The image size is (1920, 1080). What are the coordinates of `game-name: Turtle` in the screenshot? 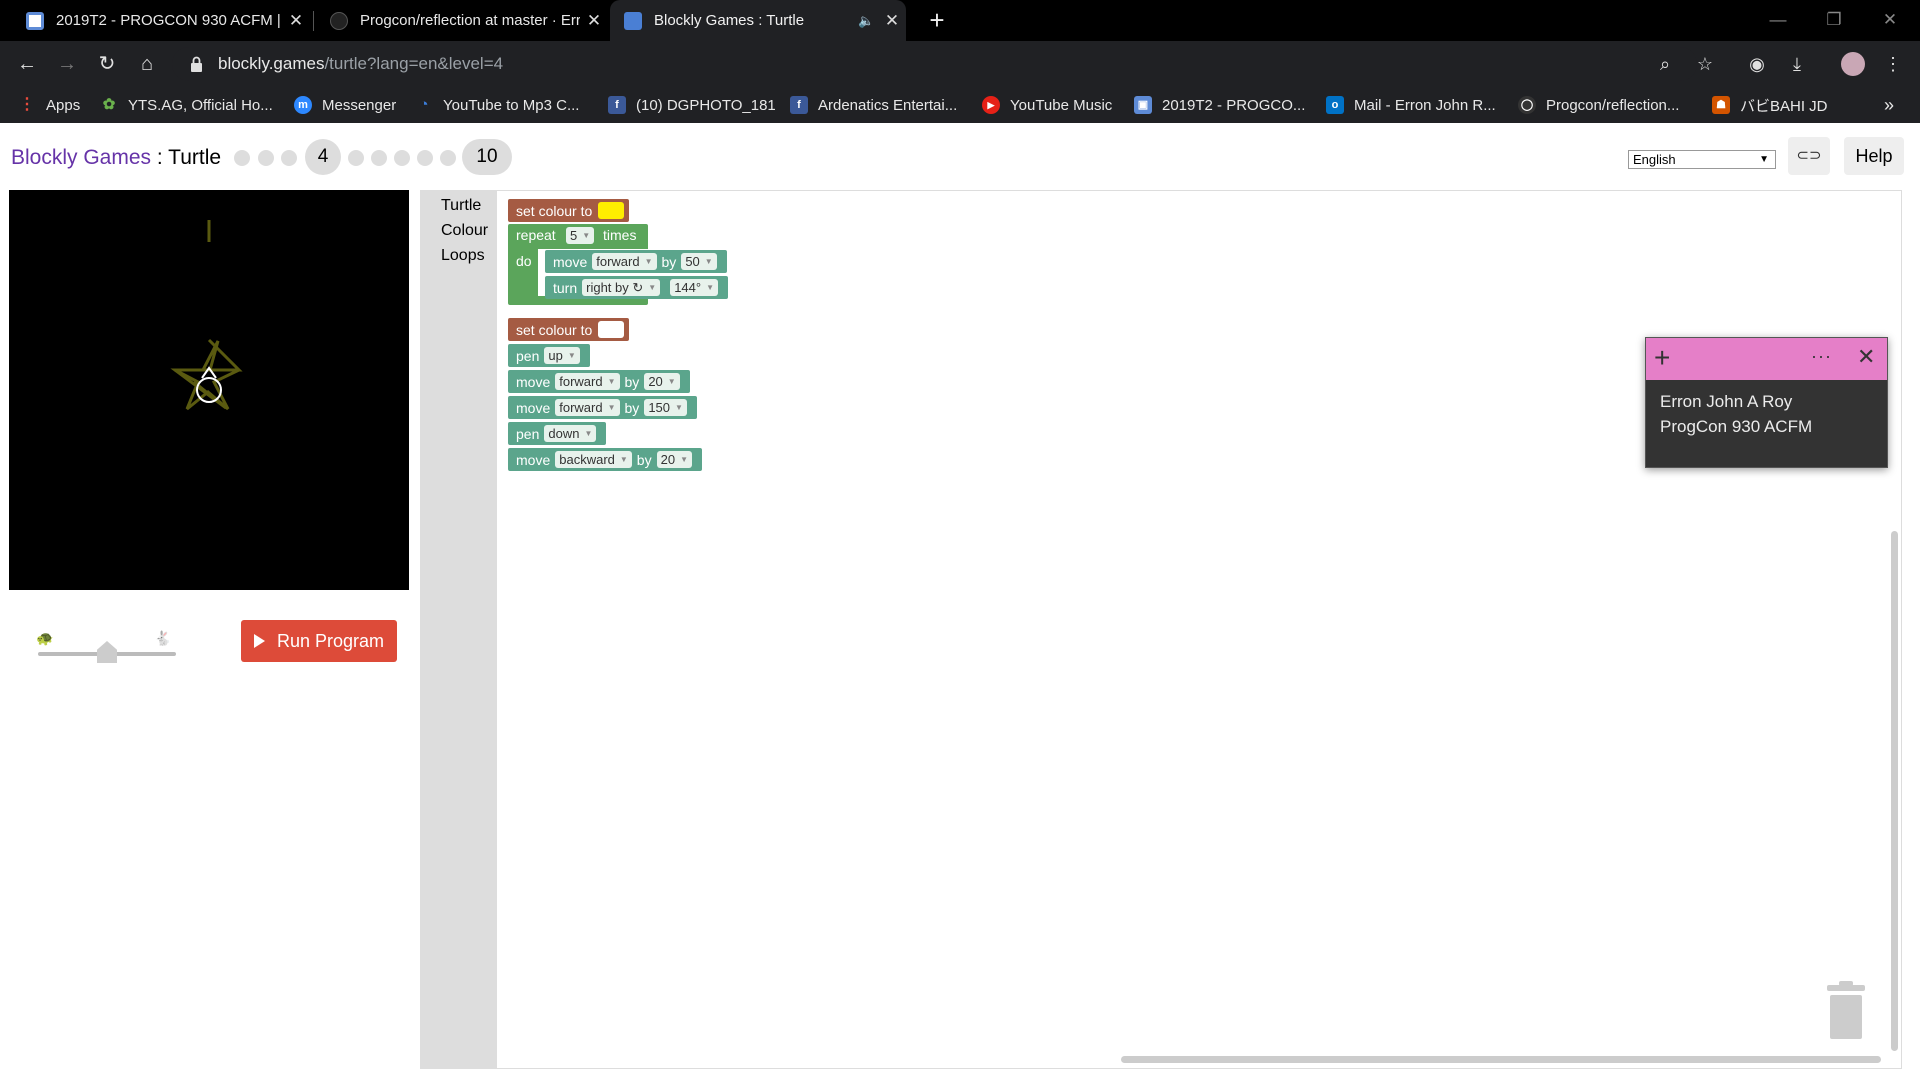 It's located at (195, 157).